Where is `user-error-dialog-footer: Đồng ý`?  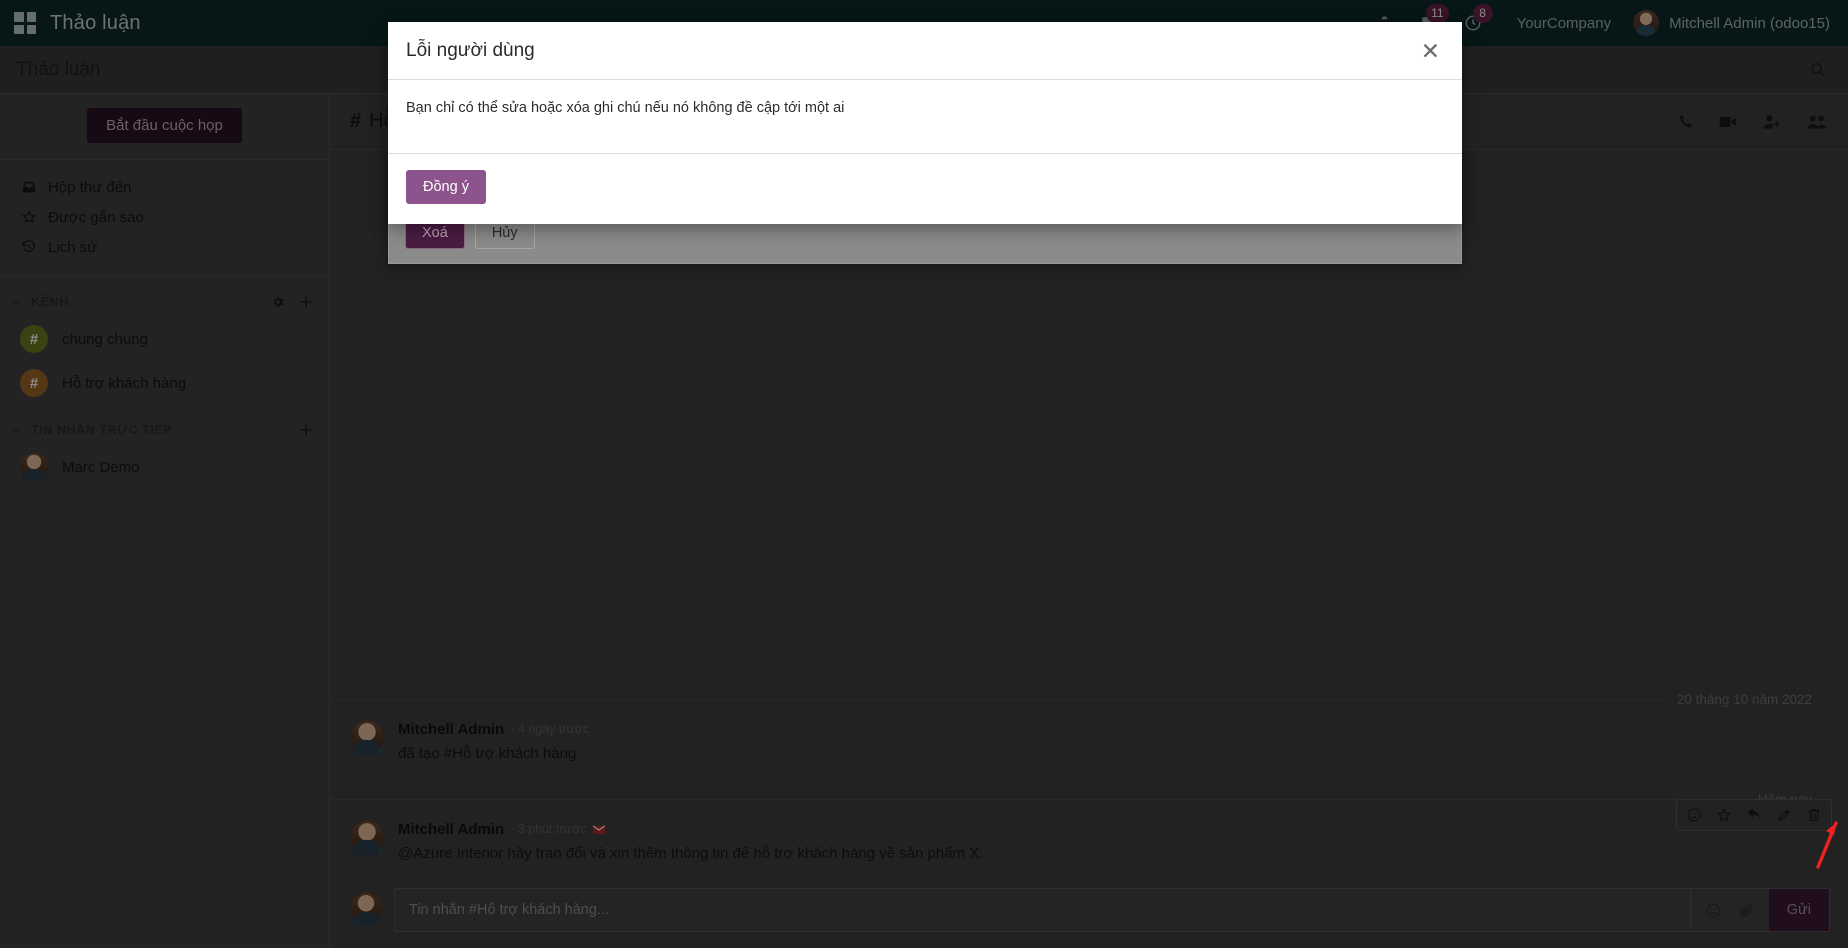 user-error-dialog-footer: Đồng ý is located at coordinates (925, 189).